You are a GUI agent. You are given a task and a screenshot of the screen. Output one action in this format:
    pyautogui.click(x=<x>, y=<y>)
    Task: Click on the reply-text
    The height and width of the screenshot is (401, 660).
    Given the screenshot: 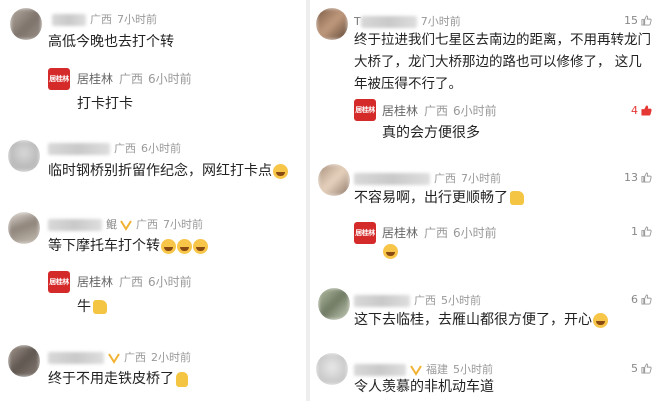 What is the action you would take?
    pyautogui.click(x=390, y=251)
    